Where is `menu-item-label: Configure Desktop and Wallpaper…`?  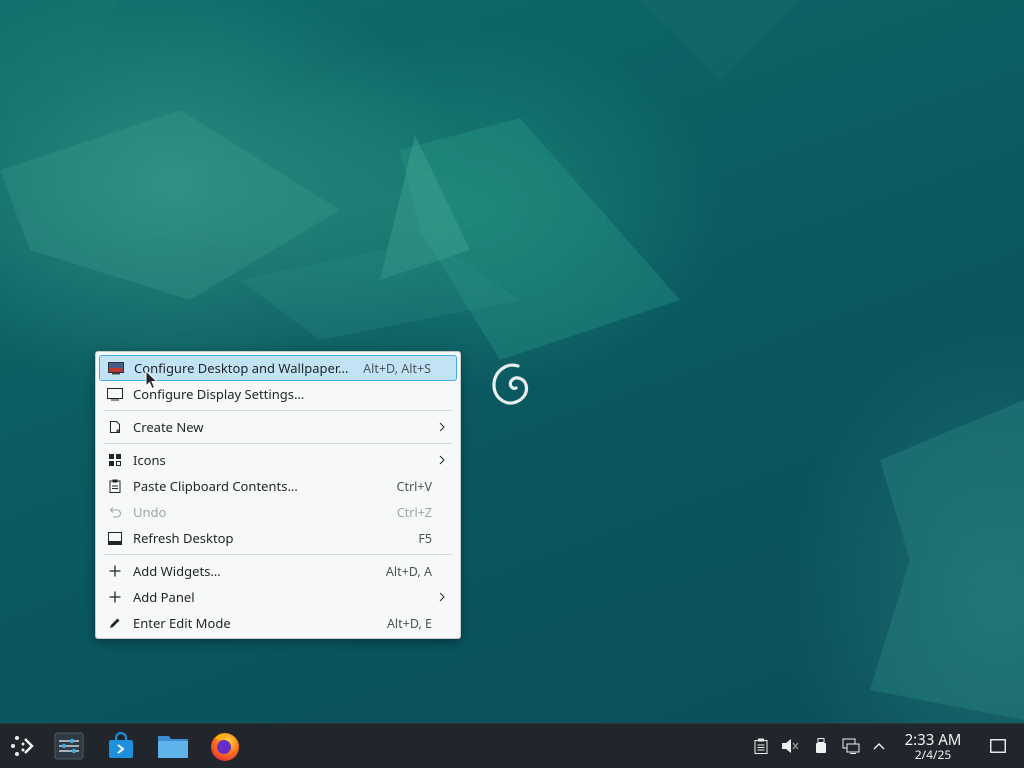
menu-item-label: Configure Desktop and Wallpaper… is located at coordinates (241, 368).